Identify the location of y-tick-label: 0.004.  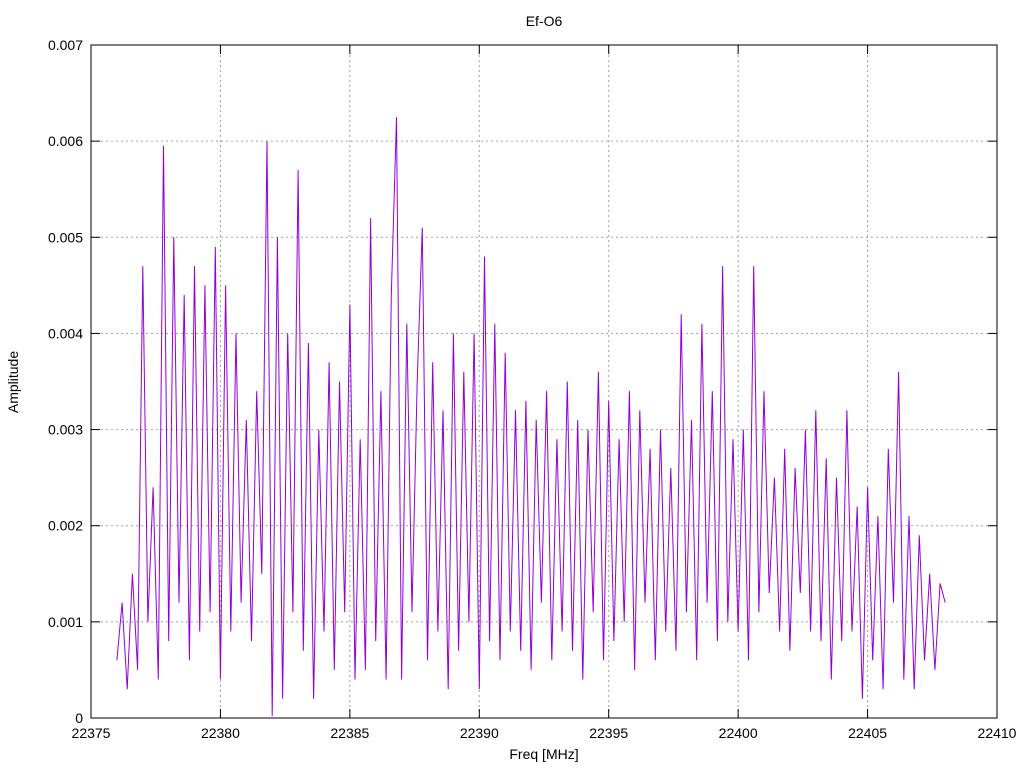
(65, 333).